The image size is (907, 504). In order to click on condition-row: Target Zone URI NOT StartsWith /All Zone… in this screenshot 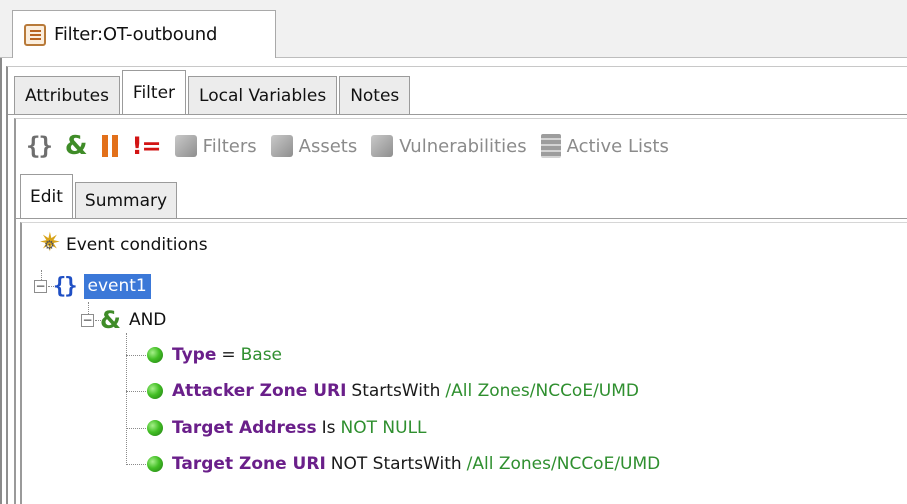, I will do `click(403, 464)`.